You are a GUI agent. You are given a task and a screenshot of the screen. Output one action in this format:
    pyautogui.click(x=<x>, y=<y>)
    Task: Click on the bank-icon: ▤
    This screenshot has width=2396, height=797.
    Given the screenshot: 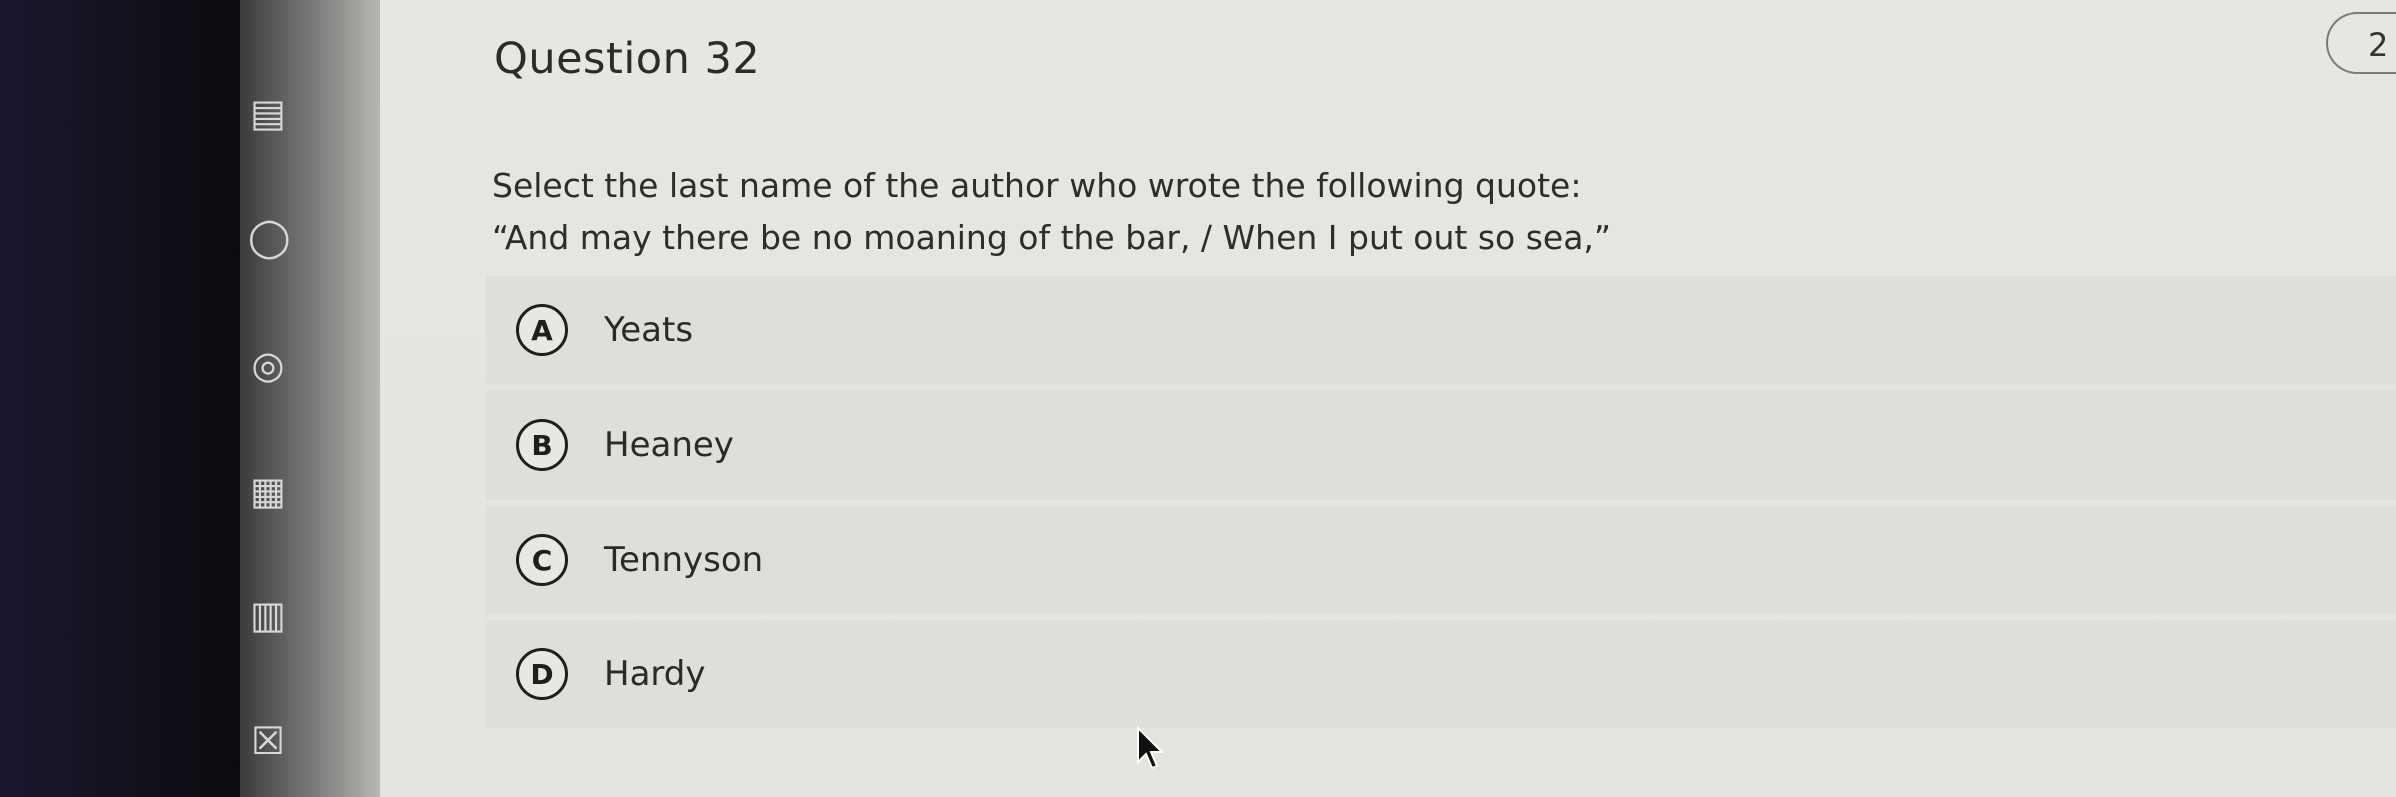 What is the action you would take?
    pyautogui.click(x=268, y=113)
    